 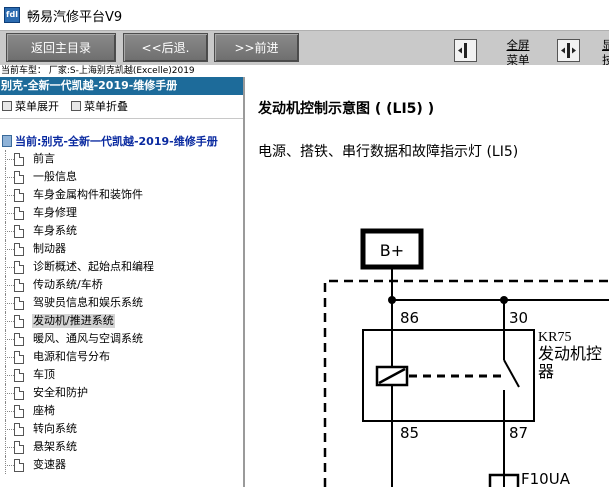 What do you see at coordinates (61, 47) in the screenshot?
I see `main-menu-button: 返回主目录` at bounding box center [61, 47].